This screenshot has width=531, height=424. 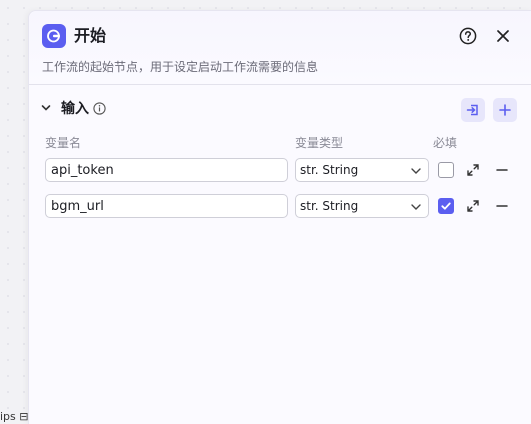 I want to click on check-icon, so click(x=446, y=206).